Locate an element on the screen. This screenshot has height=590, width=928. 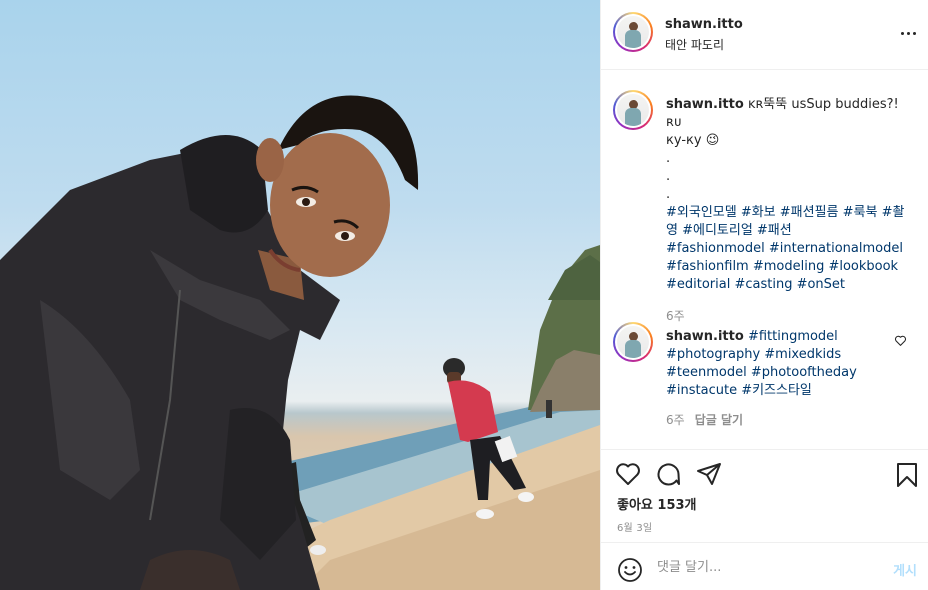
caption-hashtags: #editorial #casting #onSet is located at coordinates (755, 284).